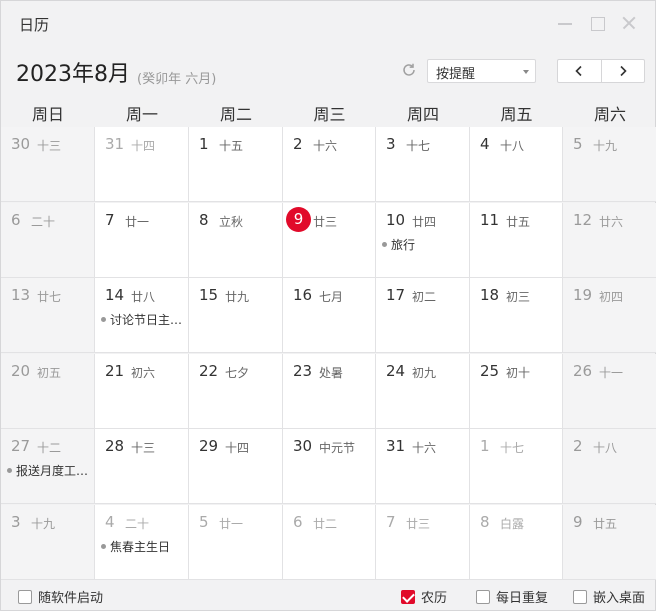 This screenshot has width=656, height=611. What do you see at coordinates (518, 297) in the screenshot?
I see `lunar-date: 初三` at bounding box center [518, 297].